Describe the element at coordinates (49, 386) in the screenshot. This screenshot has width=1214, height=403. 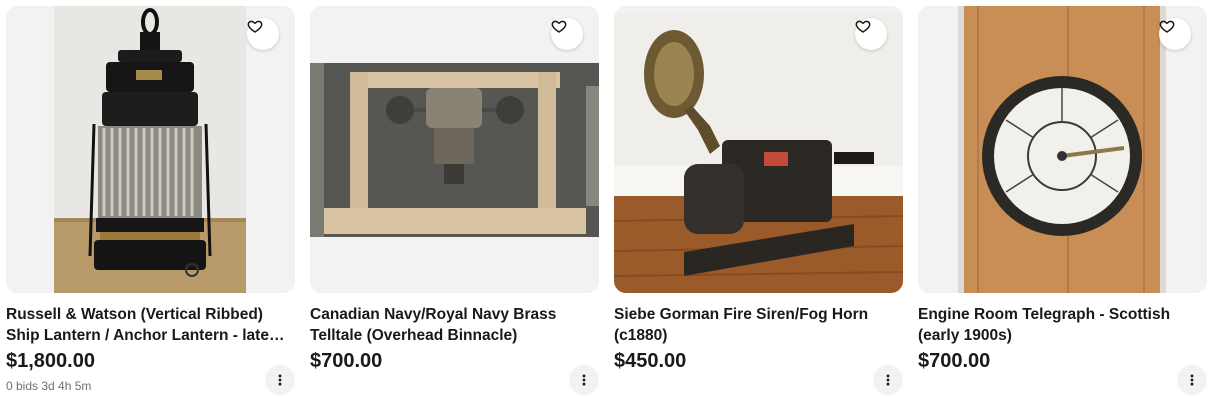
I see `listing-bids-time: 0 bids 3d 4h 5m` at that location.